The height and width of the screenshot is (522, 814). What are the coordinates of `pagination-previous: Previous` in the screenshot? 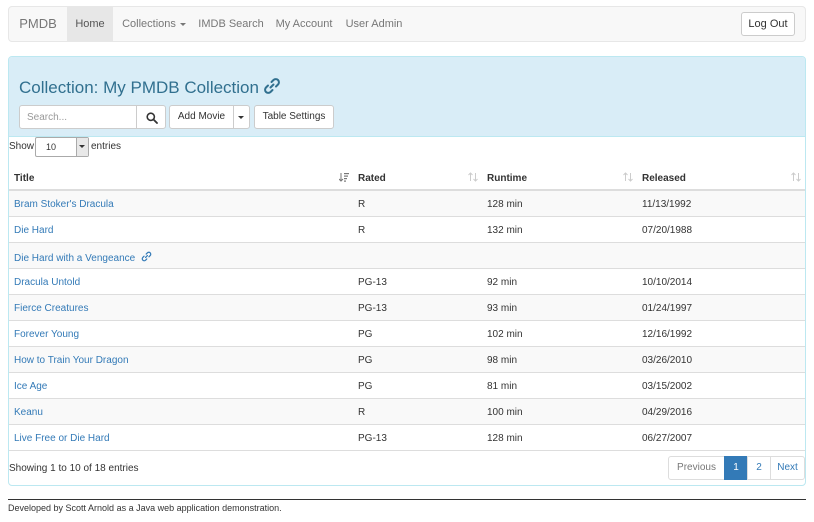 It's located at (696, 468).